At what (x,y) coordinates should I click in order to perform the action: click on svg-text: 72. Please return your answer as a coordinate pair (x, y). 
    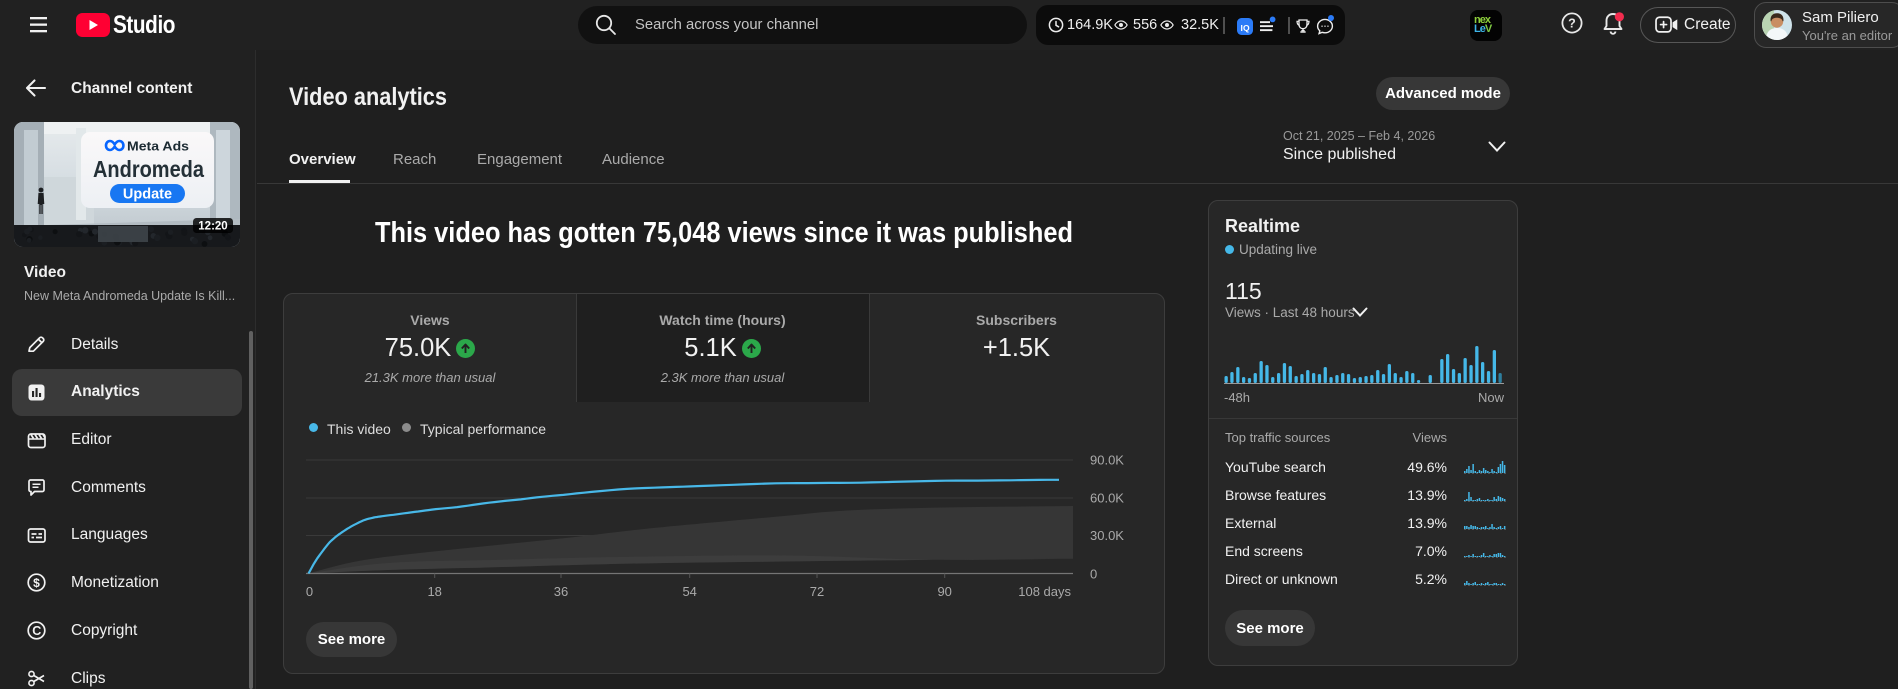
    Looking at the image, I should click on (817, 591).